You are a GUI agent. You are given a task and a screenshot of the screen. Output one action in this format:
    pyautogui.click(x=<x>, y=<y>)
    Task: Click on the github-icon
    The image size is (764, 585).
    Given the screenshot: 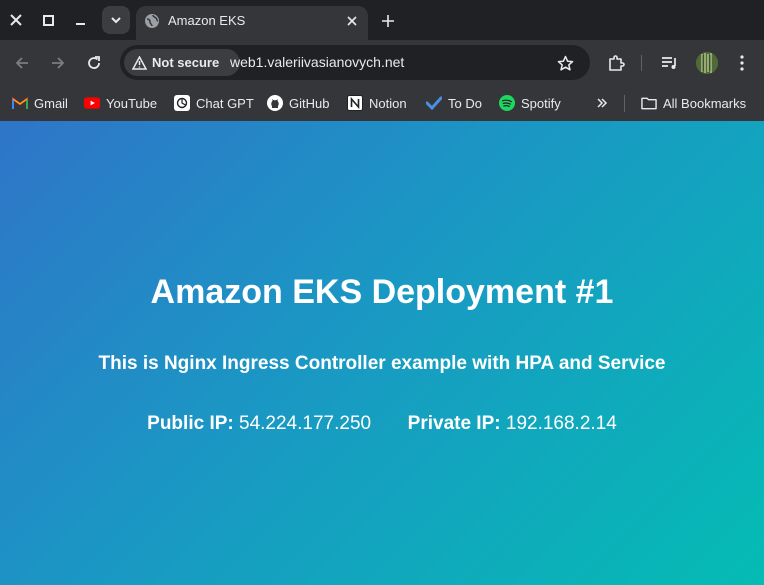 What is the action you would take?
    pyautogui.click(x=275, y=103)
    